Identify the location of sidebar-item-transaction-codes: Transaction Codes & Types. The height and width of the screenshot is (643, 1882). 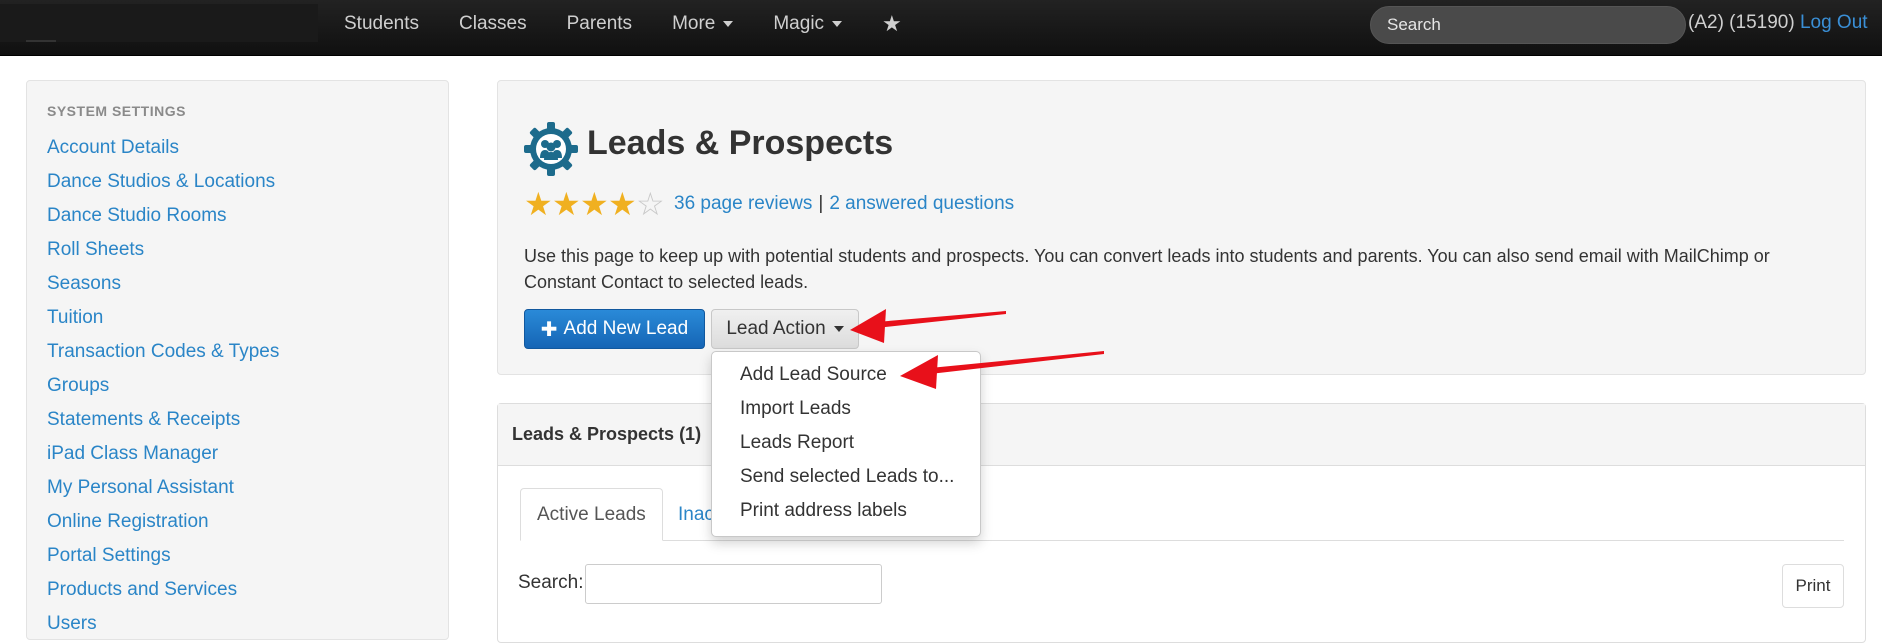
(163, 352).